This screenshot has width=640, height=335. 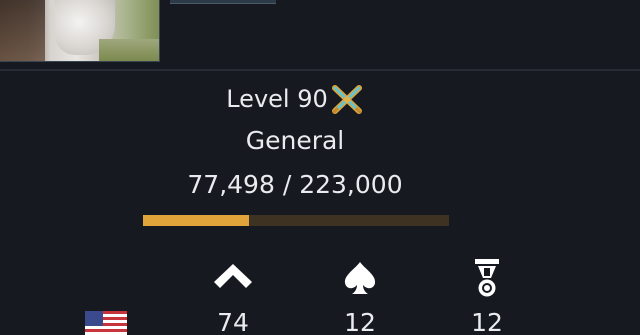 I want to click on xp-progress-text: 77,498 / 223,000, so click(x=295, y=184).